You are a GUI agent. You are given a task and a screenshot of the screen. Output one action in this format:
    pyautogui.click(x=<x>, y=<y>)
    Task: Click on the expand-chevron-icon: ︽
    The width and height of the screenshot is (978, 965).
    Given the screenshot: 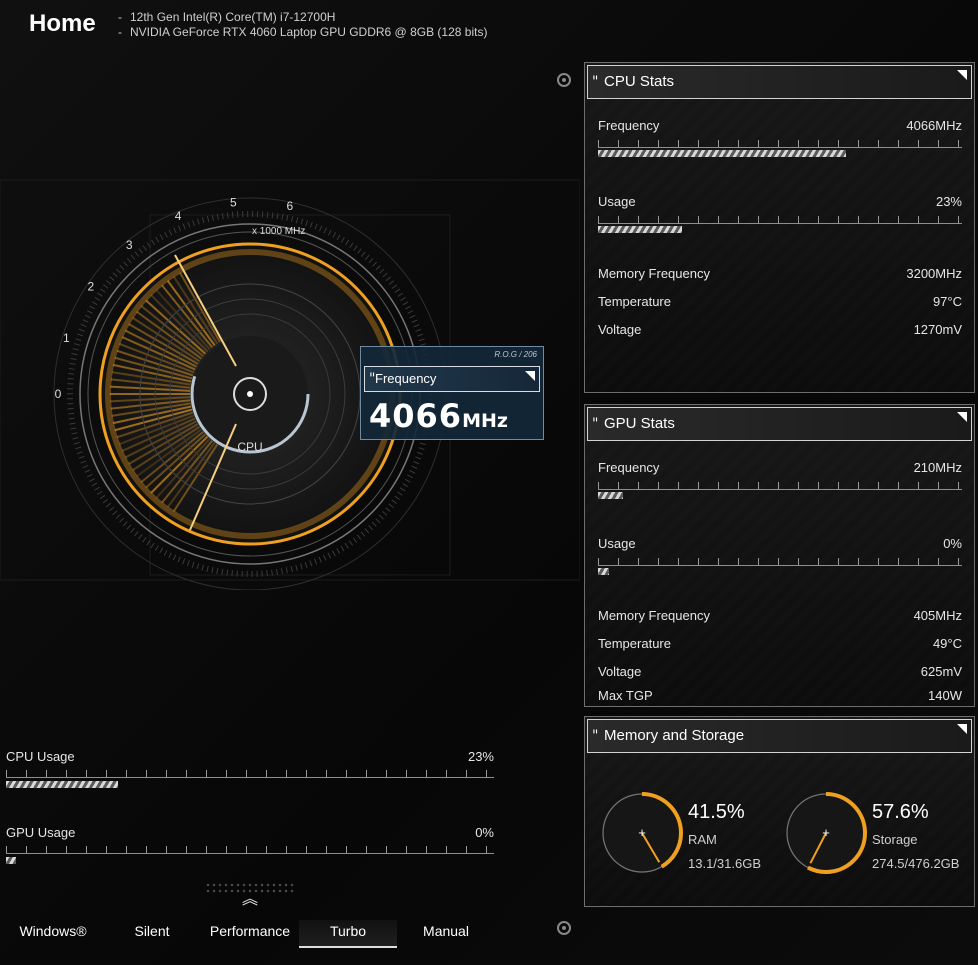 What is the action you would take?
    pyautogui.click(x=250, y=895)
    